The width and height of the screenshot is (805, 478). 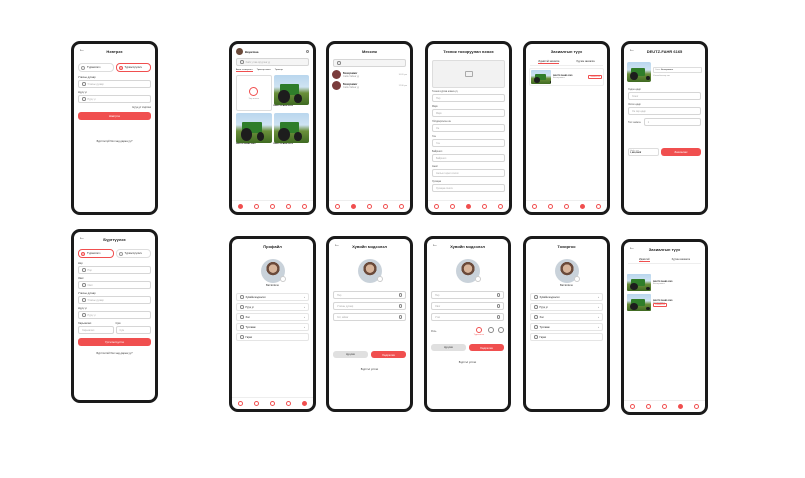 I want to click on category-tab: Ачаа тээвэрлэгч, so click(x=244, y=70).